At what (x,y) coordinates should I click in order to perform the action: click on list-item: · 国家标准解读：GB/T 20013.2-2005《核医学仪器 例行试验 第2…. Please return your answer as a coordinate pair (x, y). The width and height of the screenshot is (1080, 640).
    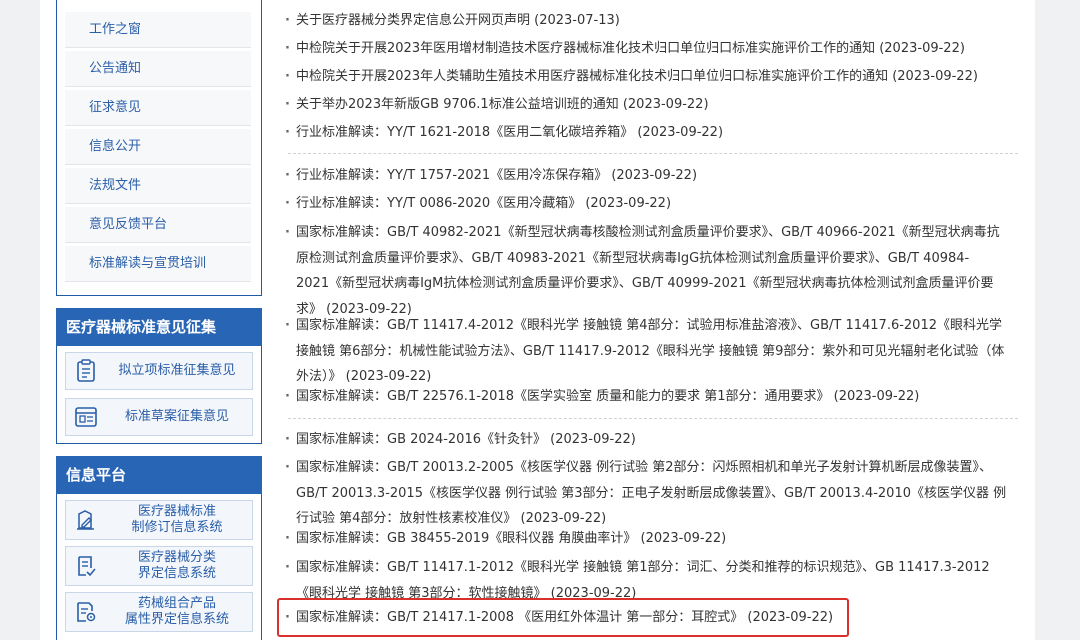
    Looking at the image, I should click on (647, 493).